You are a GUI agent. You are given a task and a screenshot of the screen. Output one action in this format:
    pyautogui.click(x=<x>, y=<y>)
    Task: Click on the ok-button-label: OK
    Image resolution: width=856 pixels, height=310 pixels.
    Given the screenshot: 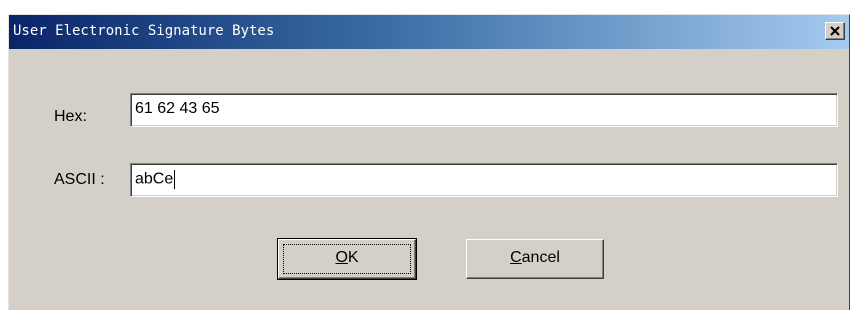 What is the action you would take?
    pyautogui.click(x=346, y=257)
    